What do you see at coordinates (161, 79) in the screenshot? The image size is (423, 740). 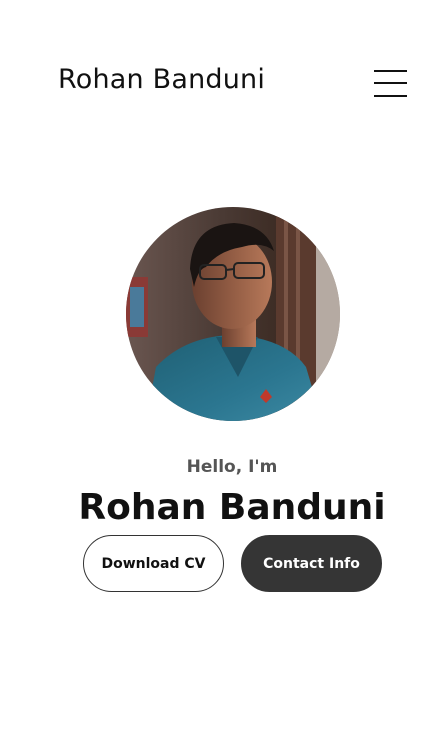 I see `site-logo: Rohan Banduni` at bounding box center [161, 79].